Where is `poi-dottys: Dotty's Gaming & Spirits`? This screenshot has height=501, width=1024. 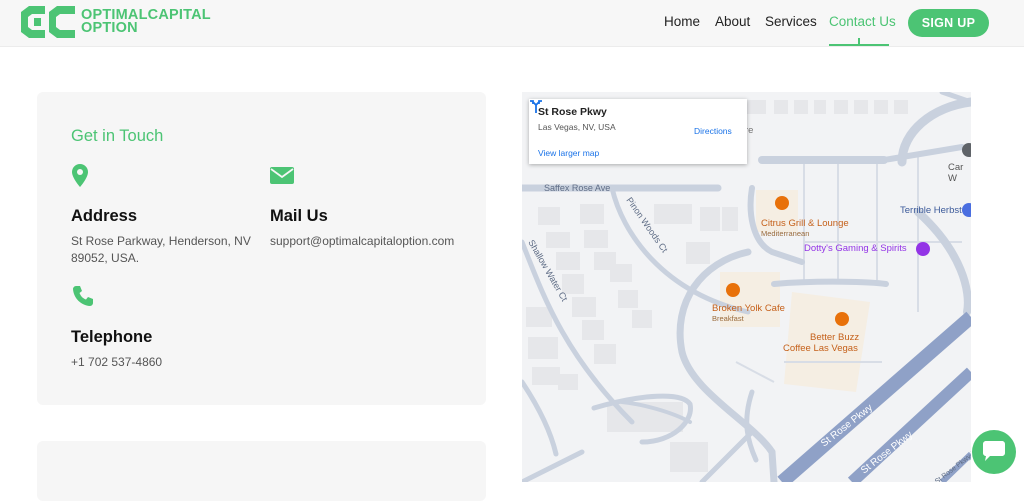
poi-dottys: Dotty's Gaming & Spirits is located at coordinates (855, 248).